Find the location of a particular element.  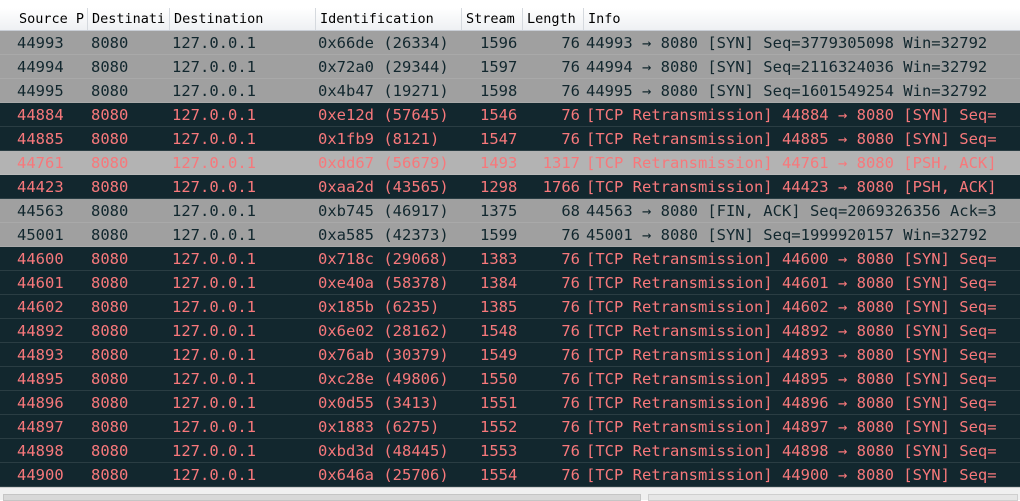

row-identification: 0xb745 (46917) is located at coordinates (383, 211).